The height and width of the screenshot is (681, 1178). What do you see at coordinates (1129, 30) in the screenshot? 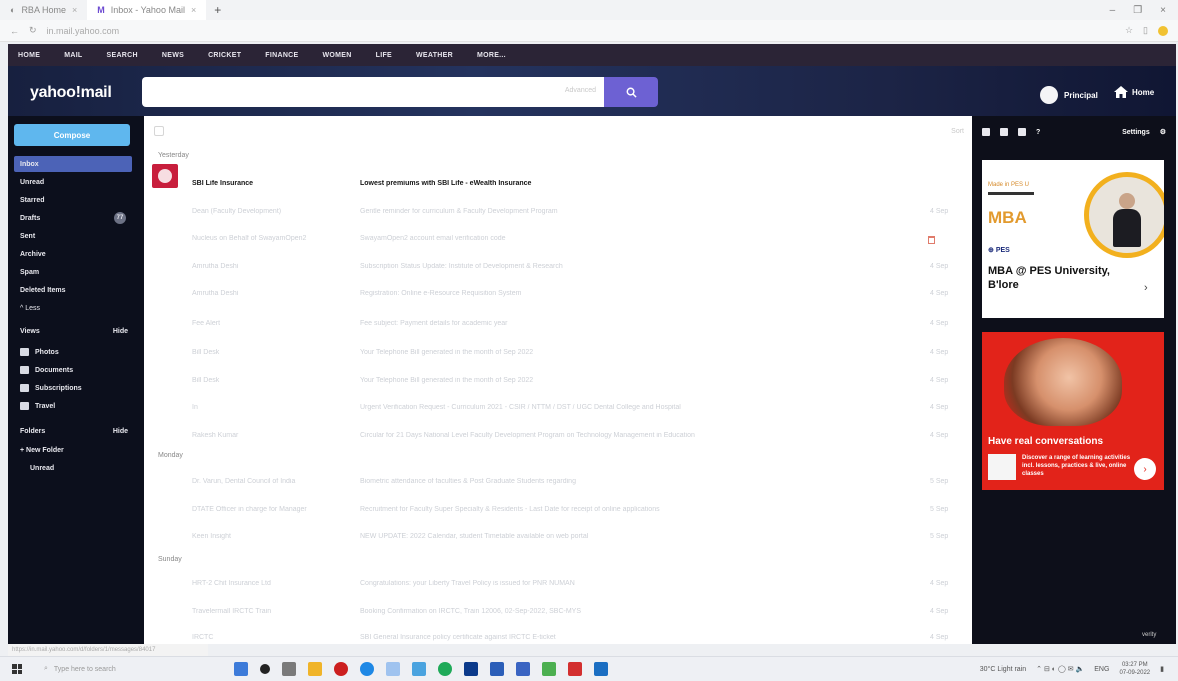
I see `star-icon: ☆` at bounding box center [1129, 30].